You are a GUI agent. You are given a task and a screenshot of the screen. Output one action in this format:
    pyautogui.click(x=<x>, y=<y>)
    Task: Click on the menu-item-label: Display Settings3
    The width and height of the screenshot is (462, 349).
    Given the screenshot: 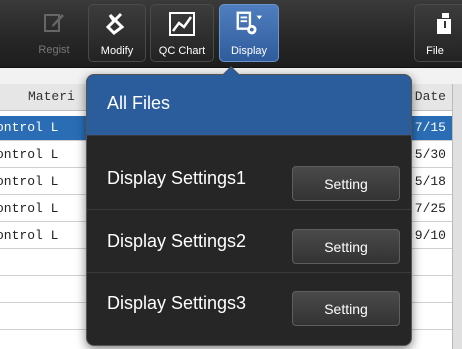 What is the action you would take?
    pyautogui.click(x=177, y=303)
    